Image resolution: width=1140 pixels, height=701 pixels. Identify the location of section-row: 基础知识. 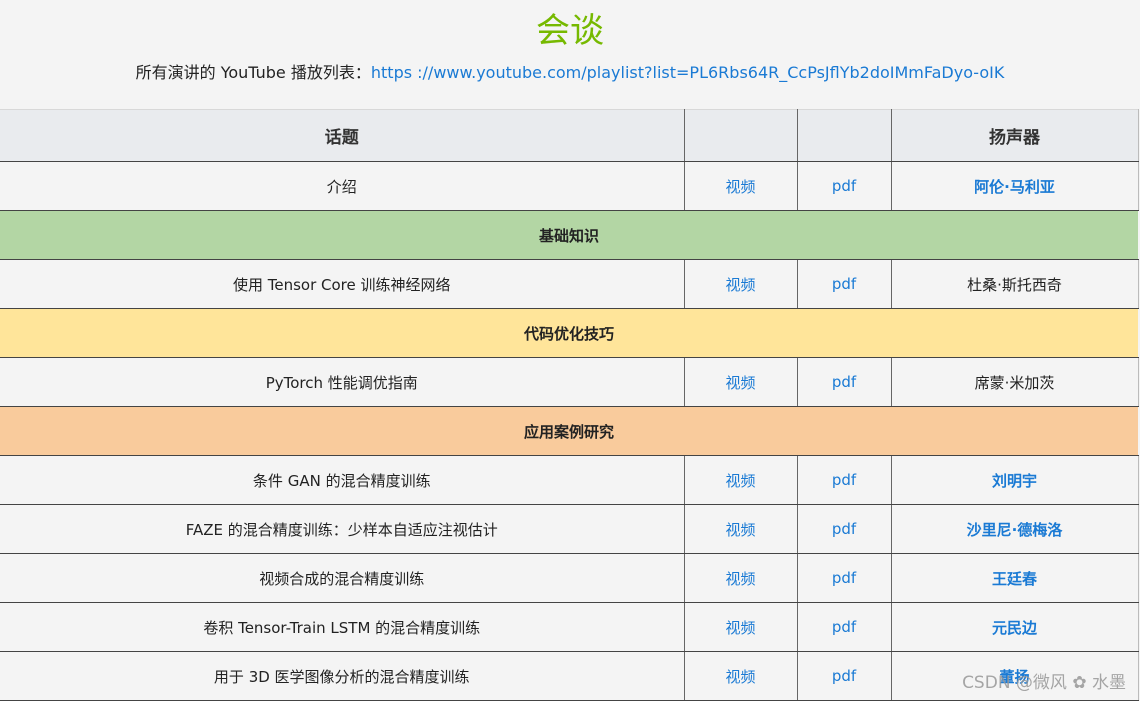
(569, 235).